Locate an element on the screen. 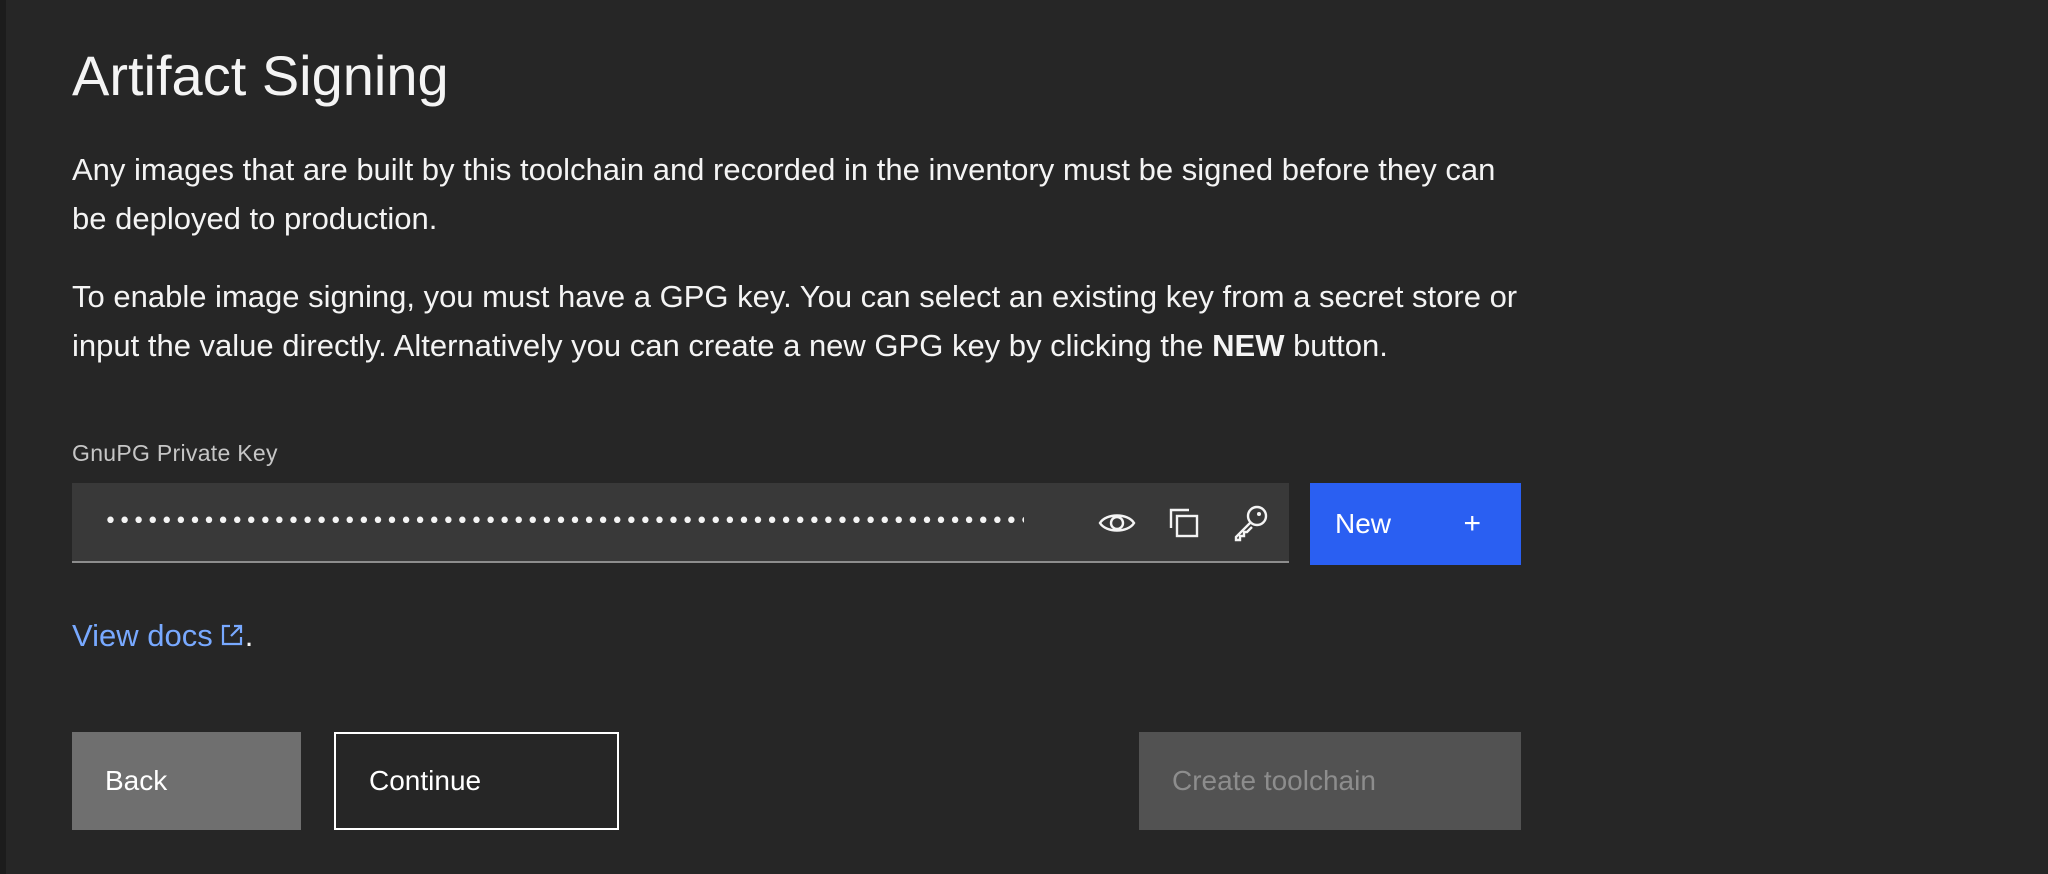  docs-line: View docs. is located at coordinates (162, 637).